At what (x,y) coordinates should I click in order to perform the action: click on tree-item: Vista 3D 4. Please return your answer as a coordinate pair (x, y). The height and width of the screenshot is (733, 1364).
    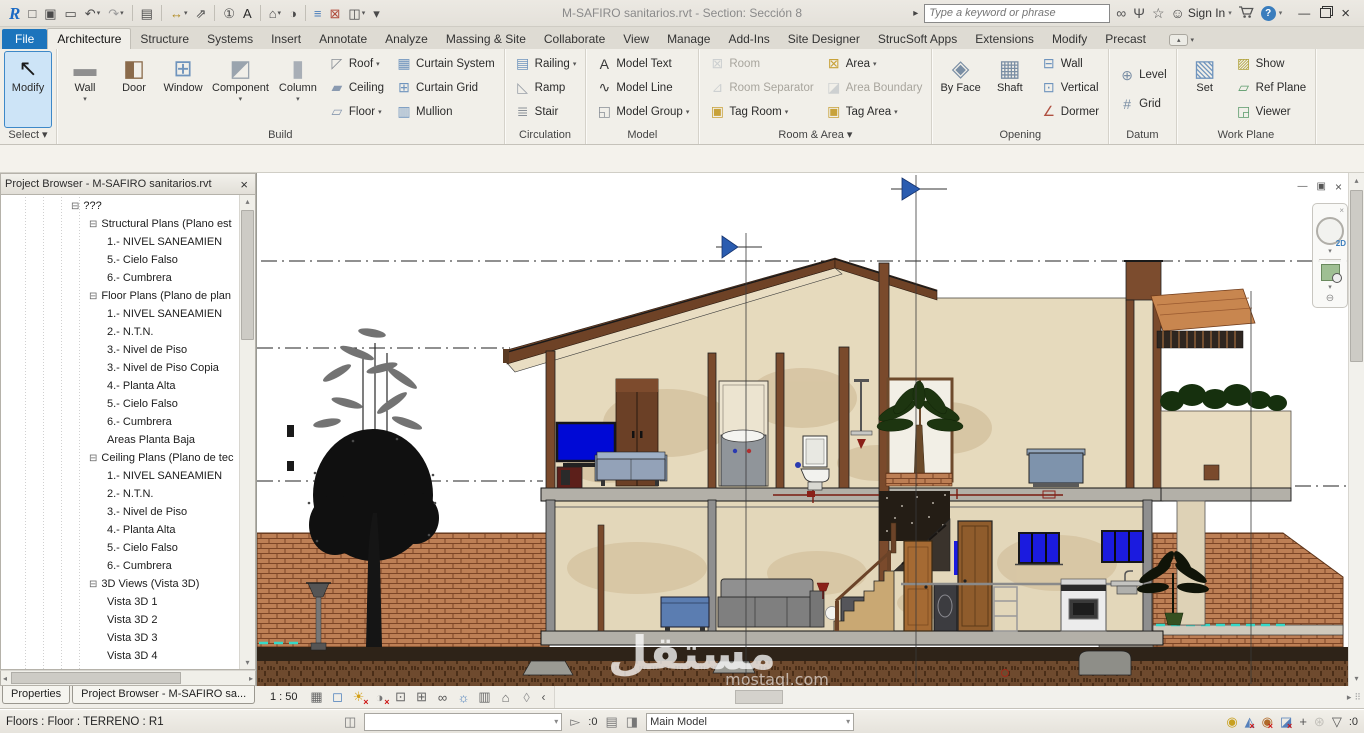
    Looking at the image, I should click on (120, 656).